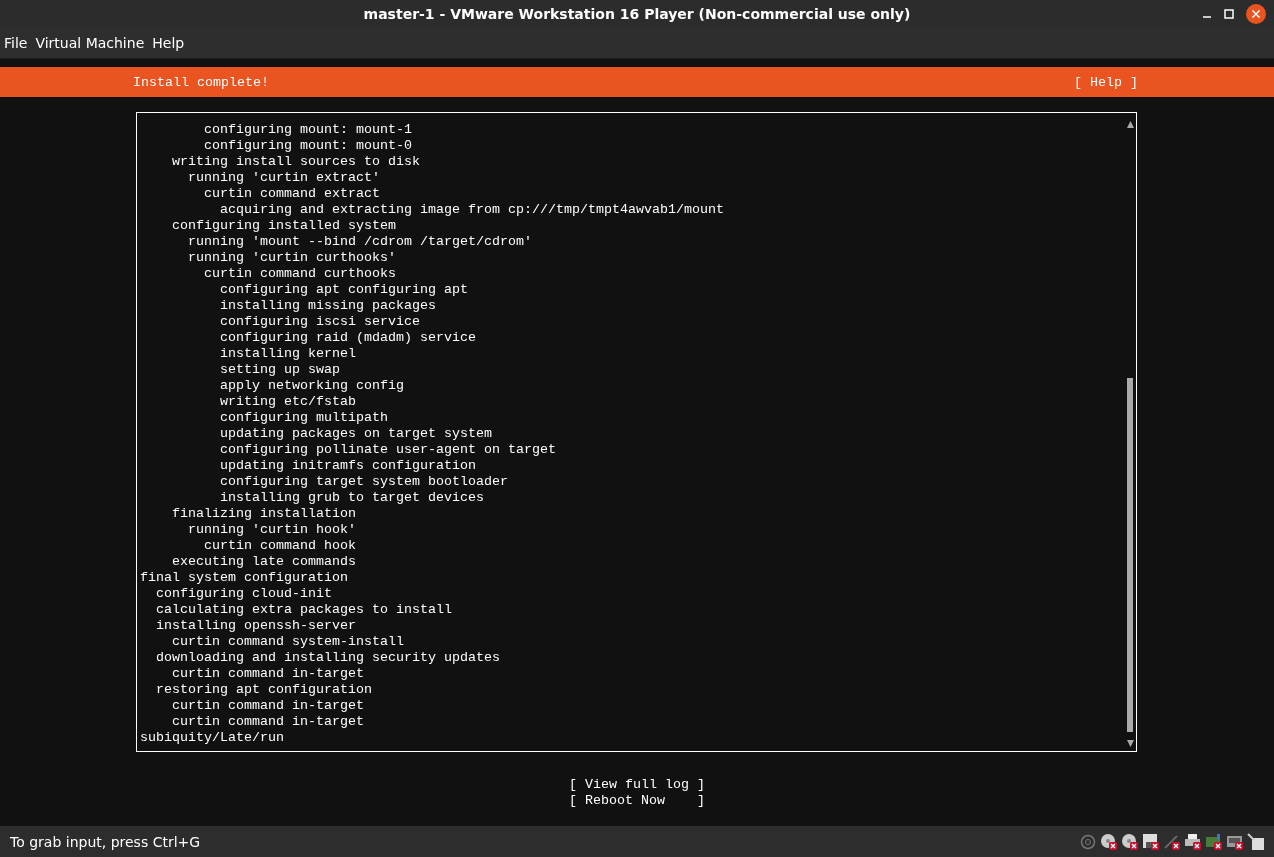 This screenshot has width=1274, height=857. What do you see at coordinates (637, 785) in the screenshot?
I see `menu-button: [ View full log ]` at bounding box center [637, 785].